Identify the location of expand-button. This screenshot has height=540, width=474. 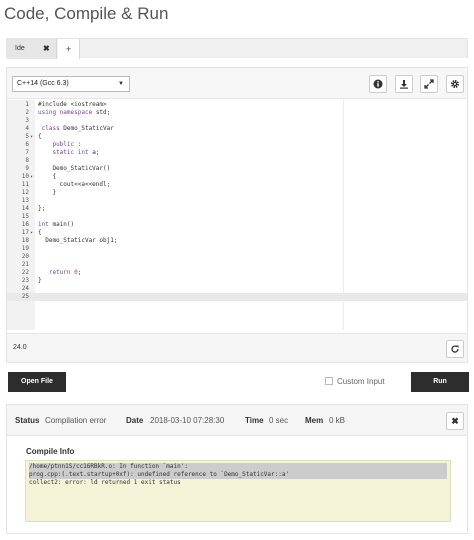
(429, 84).